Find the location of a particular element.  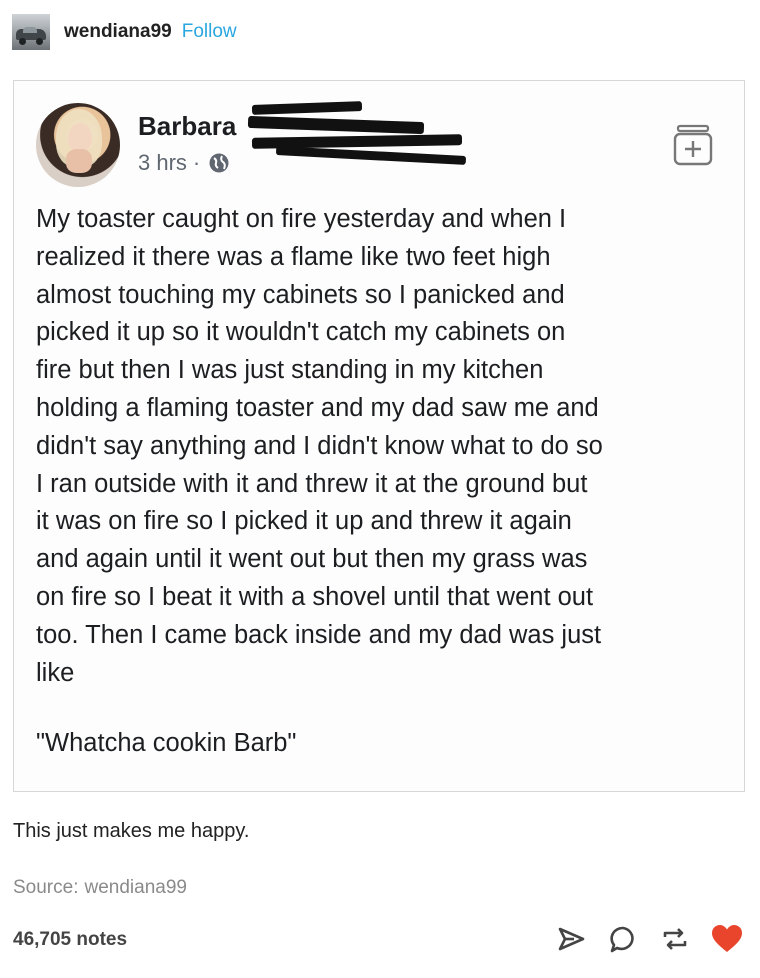

source-label: Source: is located at coordinates (46, 887).